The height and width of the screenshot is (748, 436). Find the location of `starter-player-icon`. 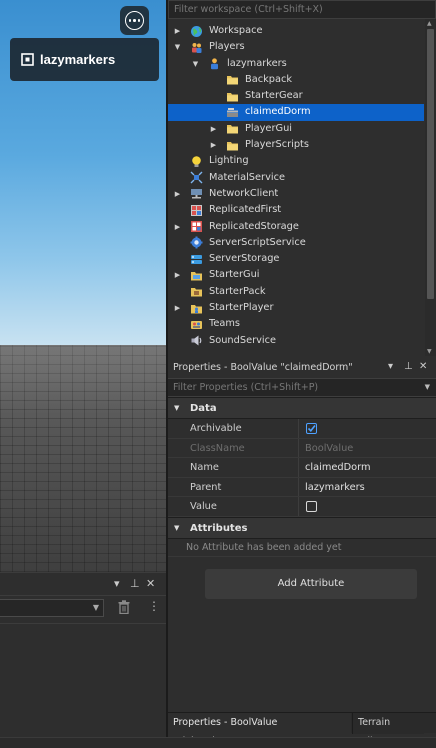

starter-player-icon is located at coordinates (196, 308).